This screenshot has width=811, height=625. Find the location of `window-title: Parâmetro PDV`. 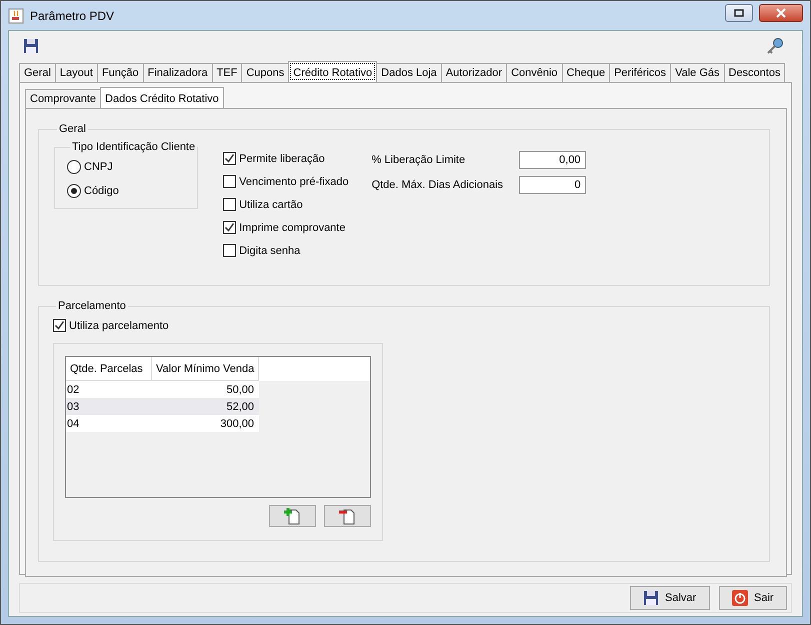

window-title: Parâmetro PDV is located at coordinates (72, 15).